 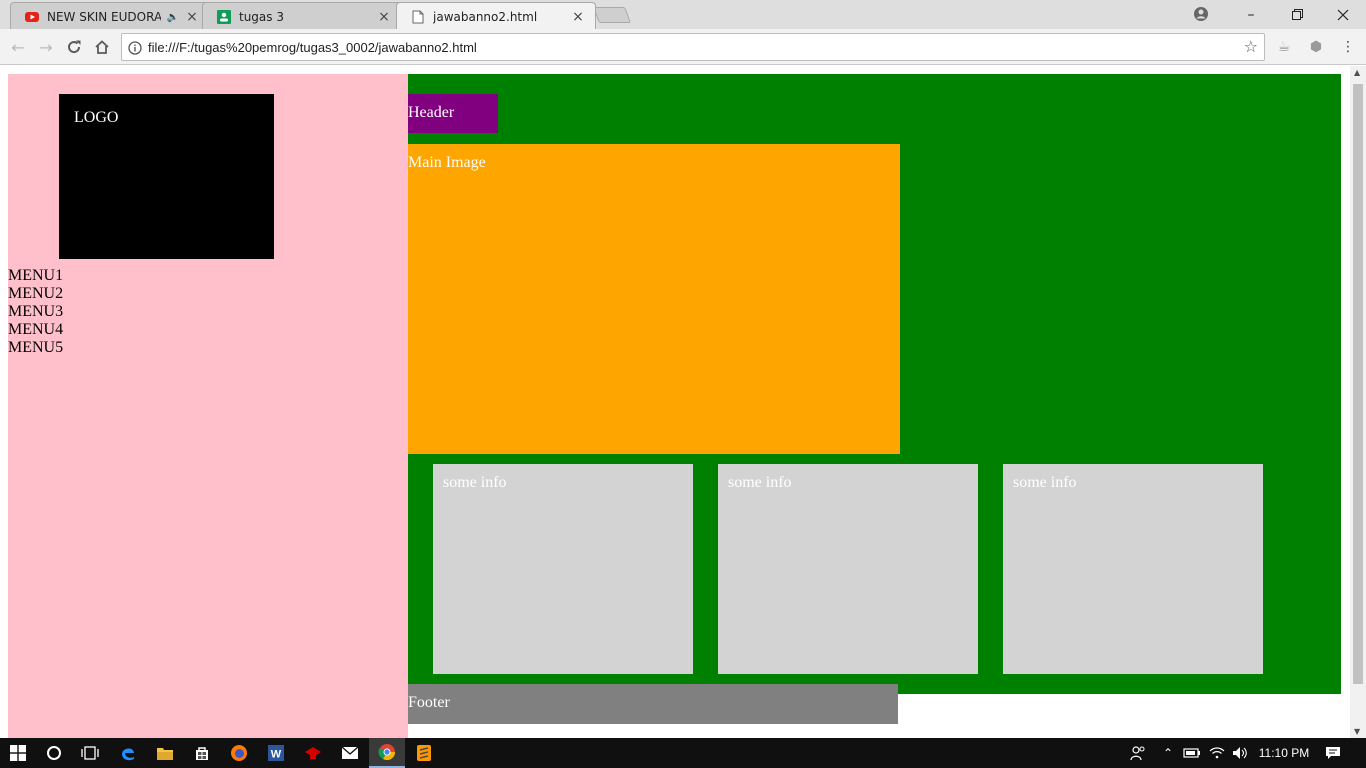 I want to click on forward-button: →, so click(x=46, y=47).